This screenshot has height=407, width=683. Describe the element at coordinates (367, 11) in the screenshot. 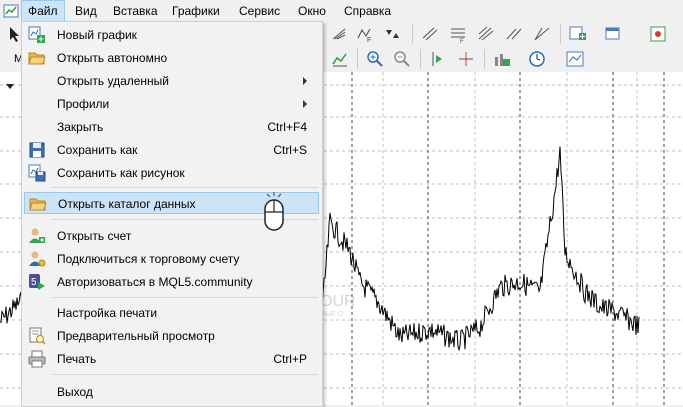

I see `menu-help: Справка` at that location.